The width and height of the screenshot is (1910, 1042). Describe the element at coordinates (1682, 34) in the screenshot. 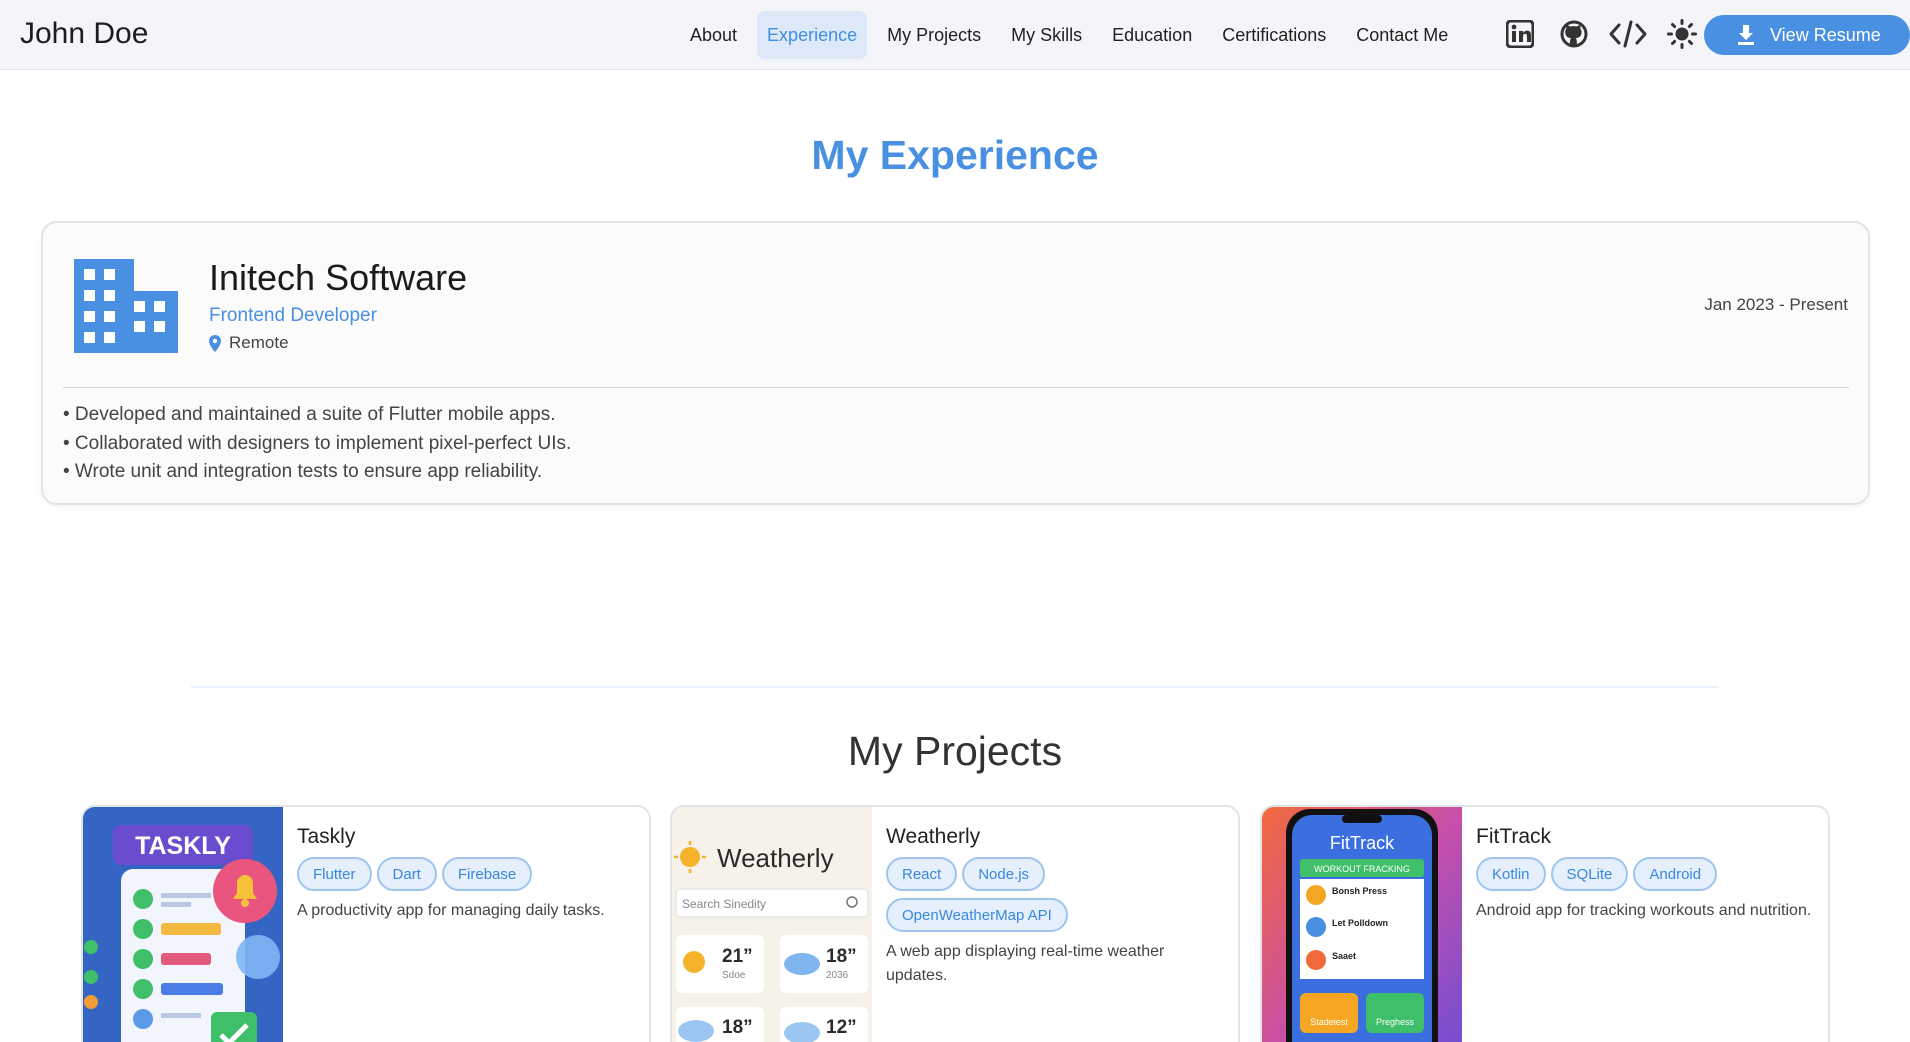

I see `sun-icon` at that location.